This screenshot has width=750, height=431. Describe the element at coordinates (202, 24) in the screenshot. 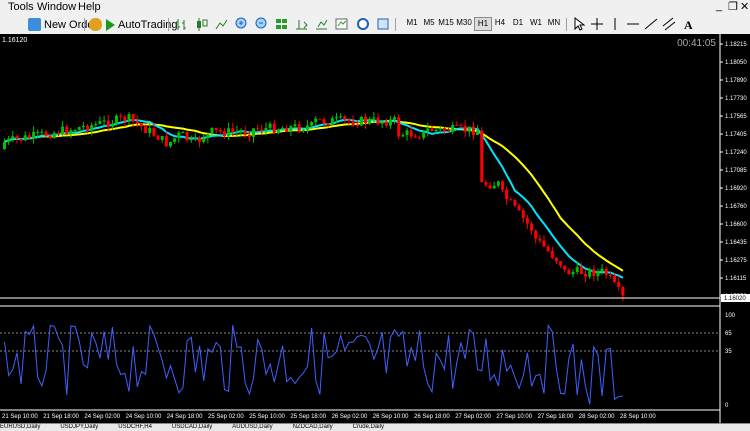

I see `candlestick-icon` at that location.